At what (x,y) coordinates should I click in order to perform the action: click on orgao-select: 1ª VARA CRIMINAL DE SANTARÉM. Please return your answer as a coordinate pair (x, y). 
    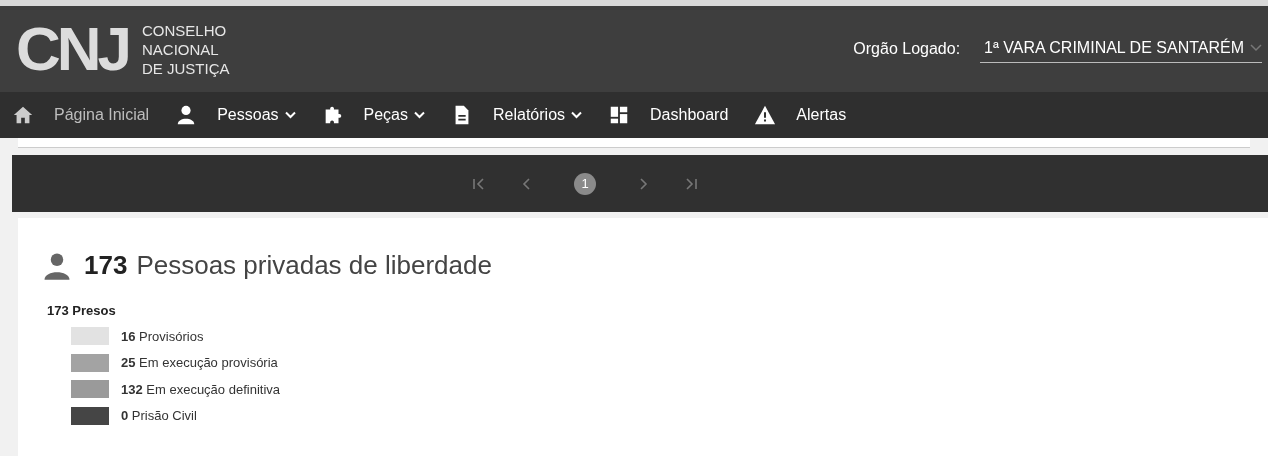
    Looking at the image, I should click on (1121, 49).